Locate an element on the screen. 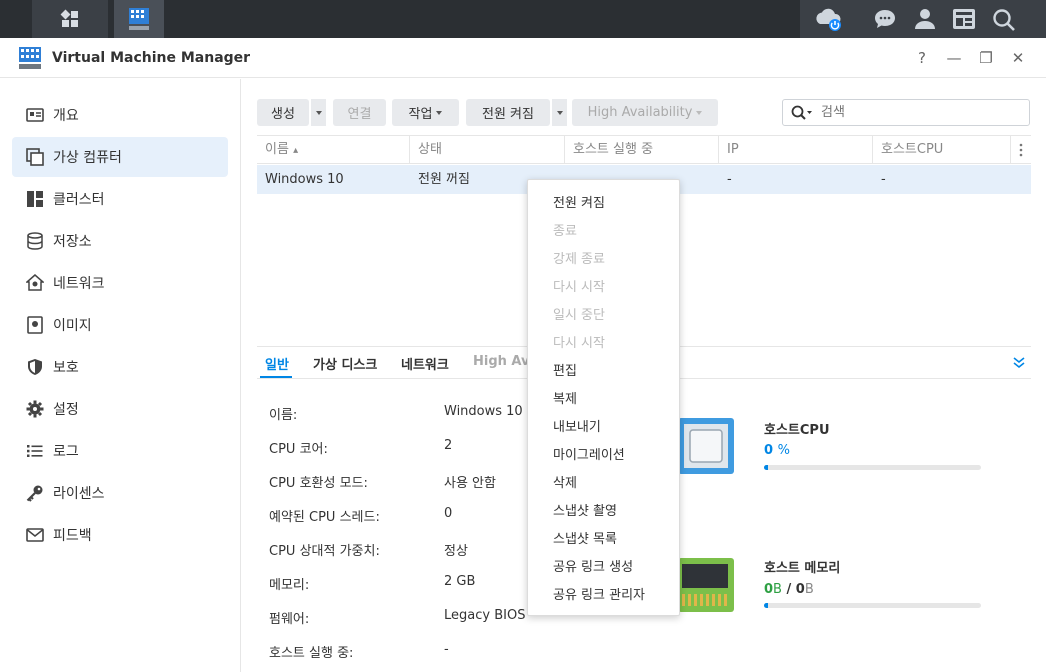 The height and width of the screenshot is (672, 1046). search-input is located at coordinates (916, 112).